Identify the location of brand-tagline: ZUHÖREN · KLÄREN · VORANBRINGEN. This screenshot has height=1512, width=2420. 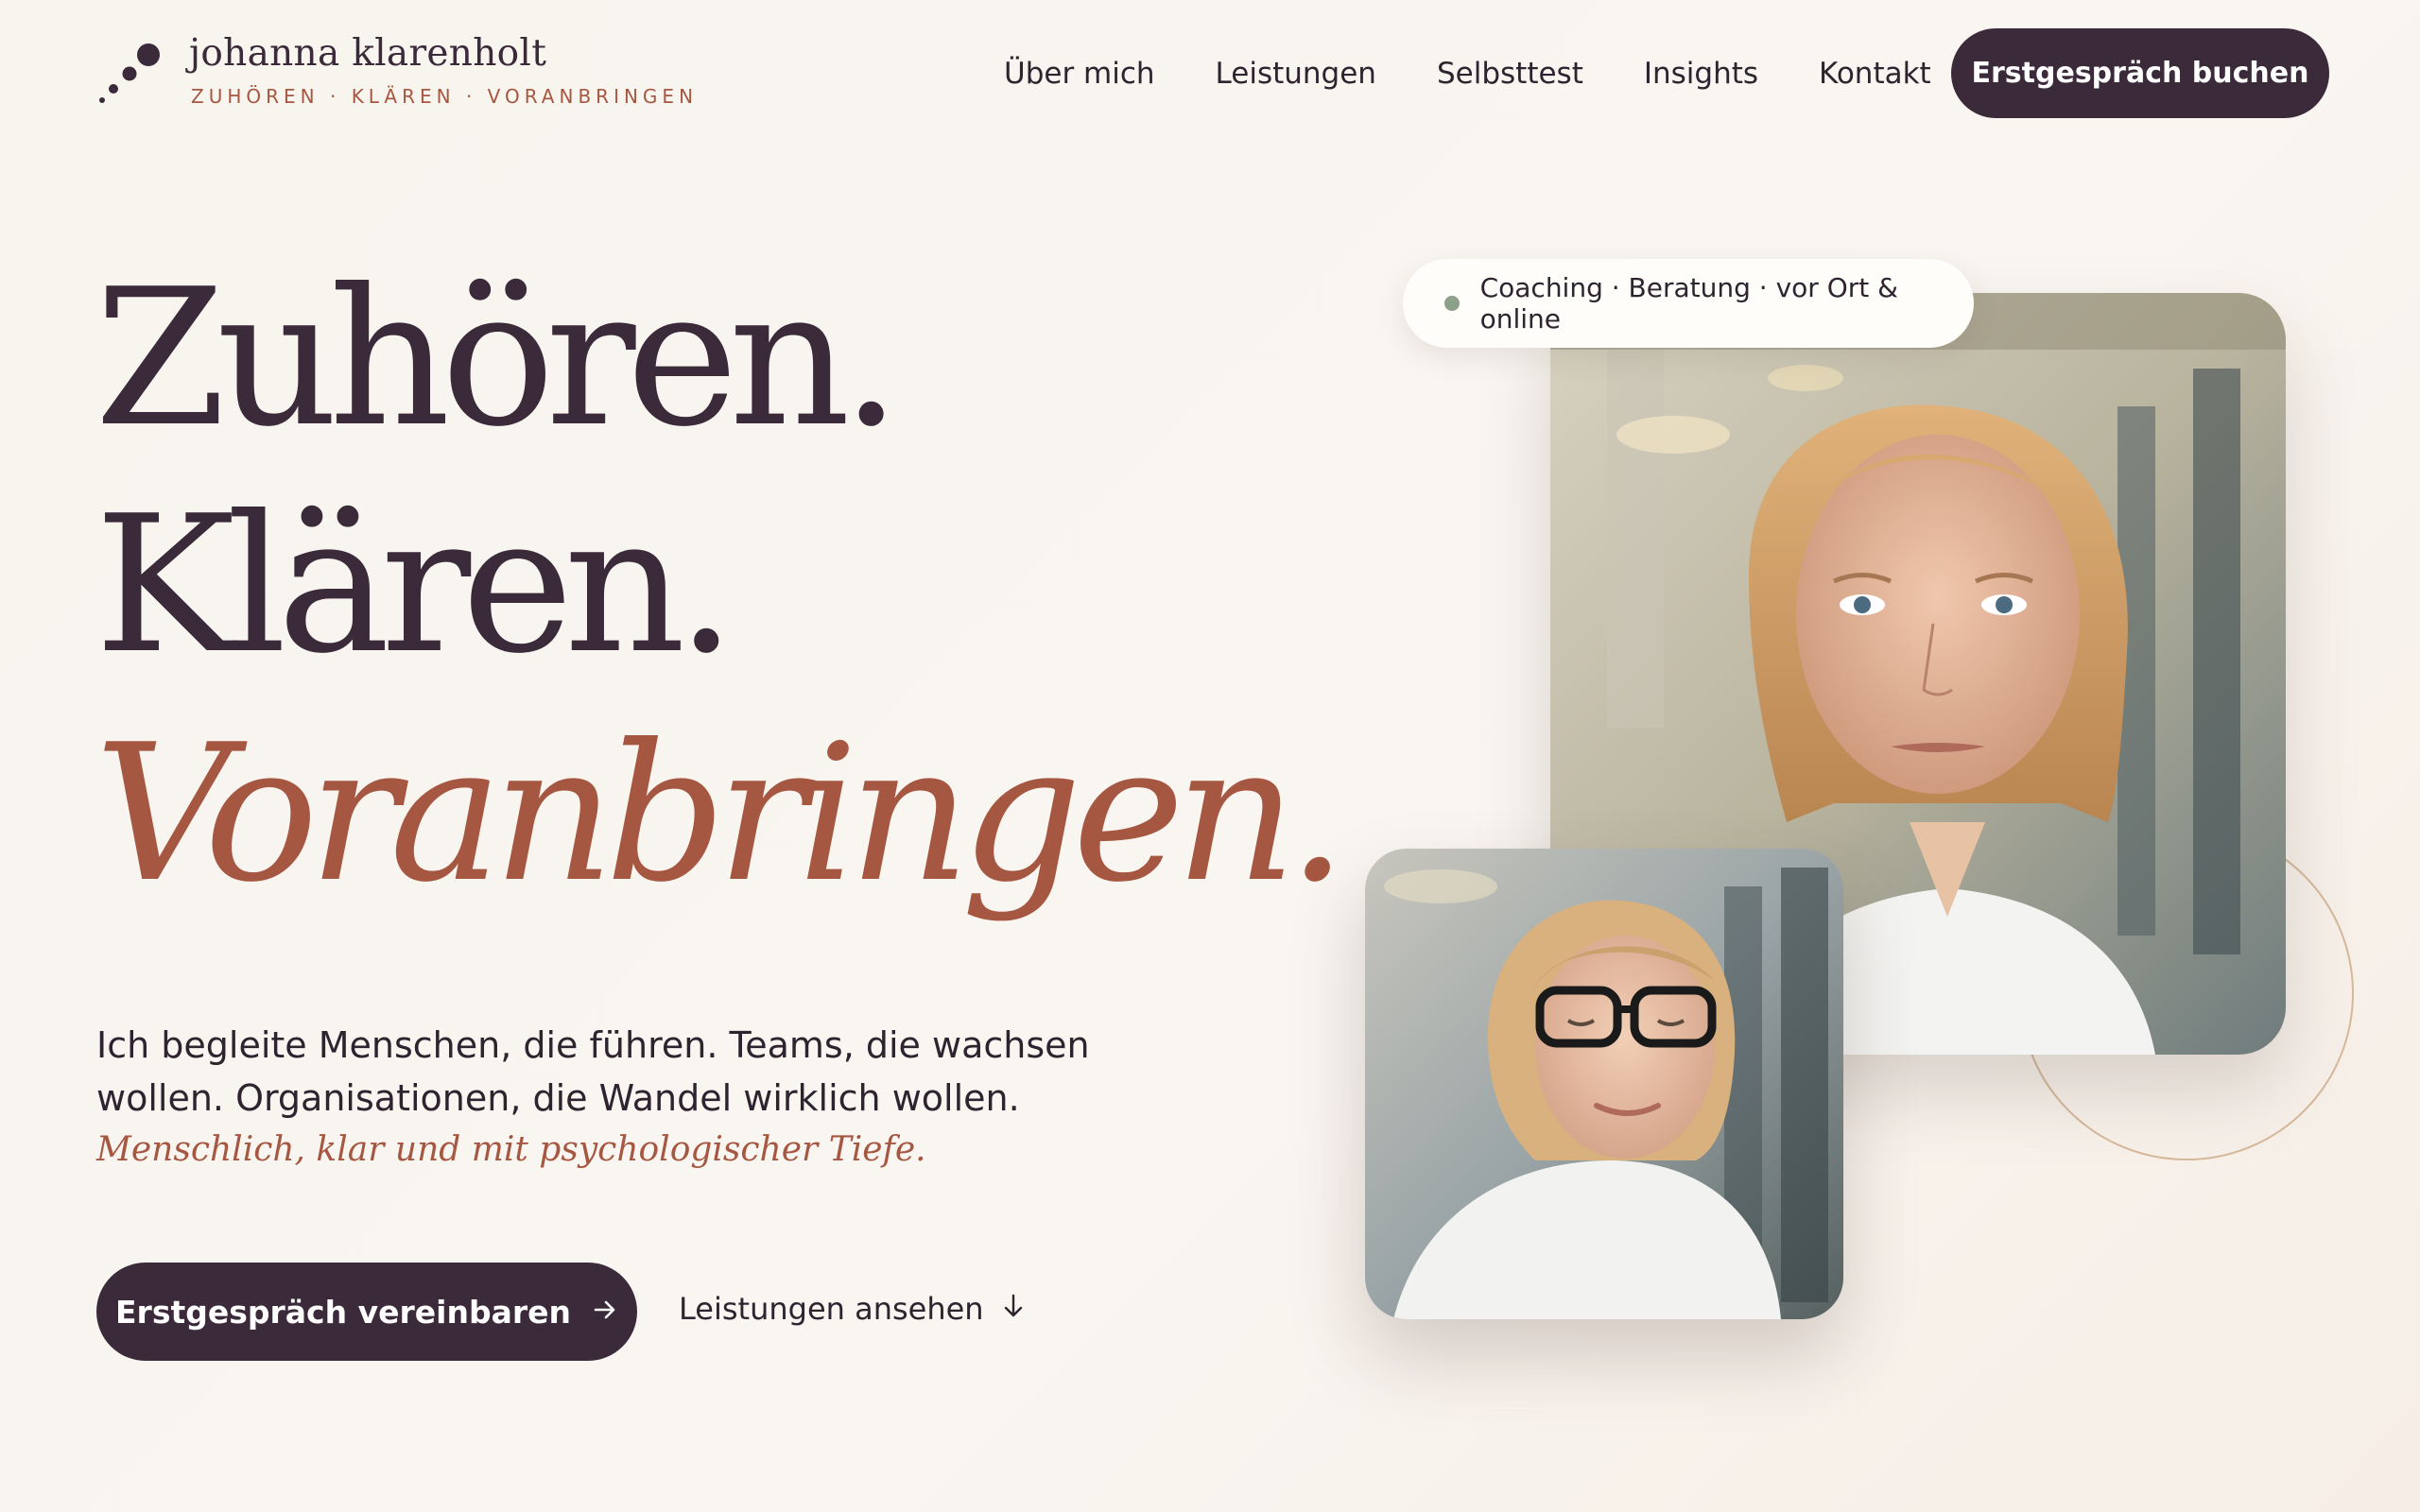
(445, 96).